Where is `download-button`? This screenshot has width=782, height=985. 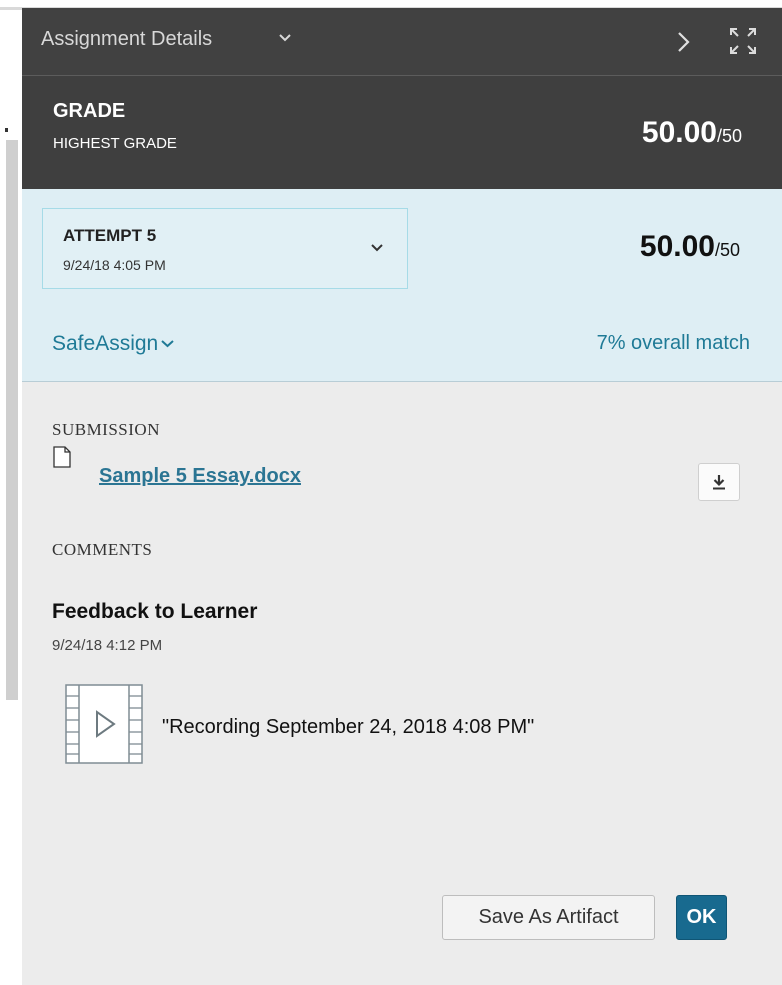 download-button is located at coordinates (719, 482).